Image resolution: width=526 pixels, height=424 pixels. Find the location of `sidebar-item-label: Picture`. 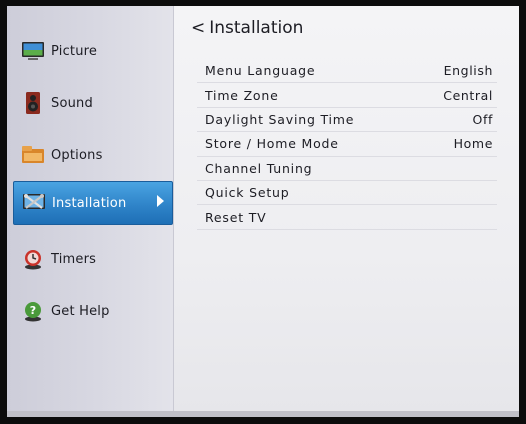

sidebar-item-label: Picture is located at coordinates (74, 51).